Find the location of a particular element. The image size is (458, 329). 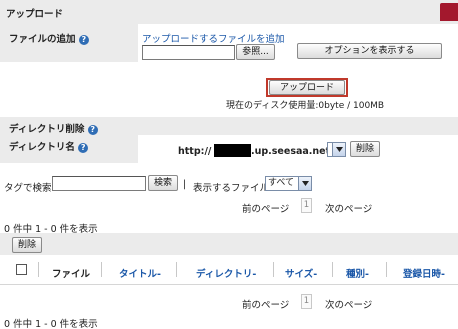

col-title: タイトル- is located at coordinates (140, 273).